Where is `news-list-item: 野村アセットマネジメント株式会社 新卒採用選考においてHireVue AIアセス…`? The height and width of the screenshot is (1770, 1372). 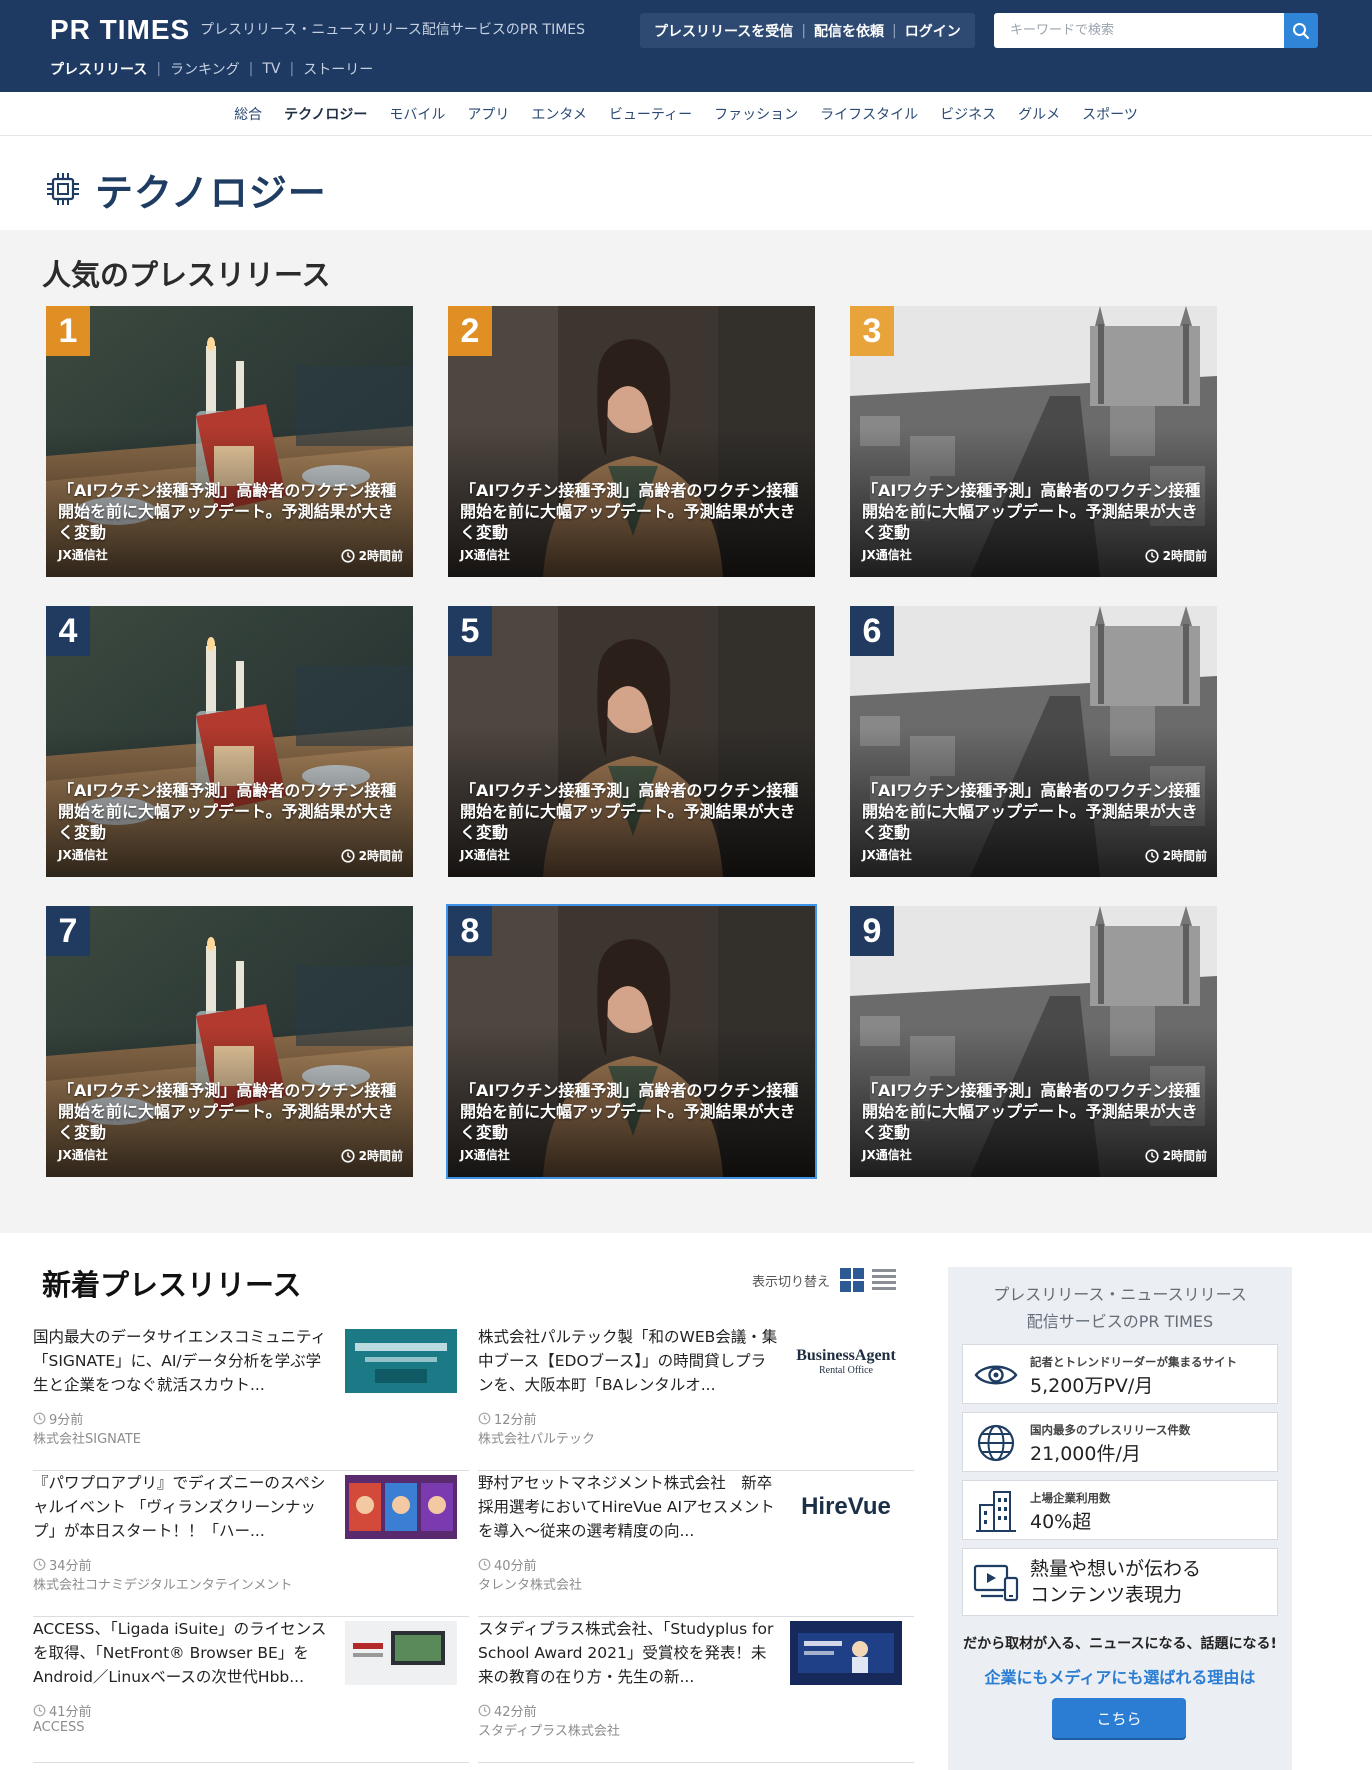
news-list-item: 野村アセットマネジメント株式会社 新卒採用選考においてHireVue AIアセス… is located at coordinates (696, 1544).